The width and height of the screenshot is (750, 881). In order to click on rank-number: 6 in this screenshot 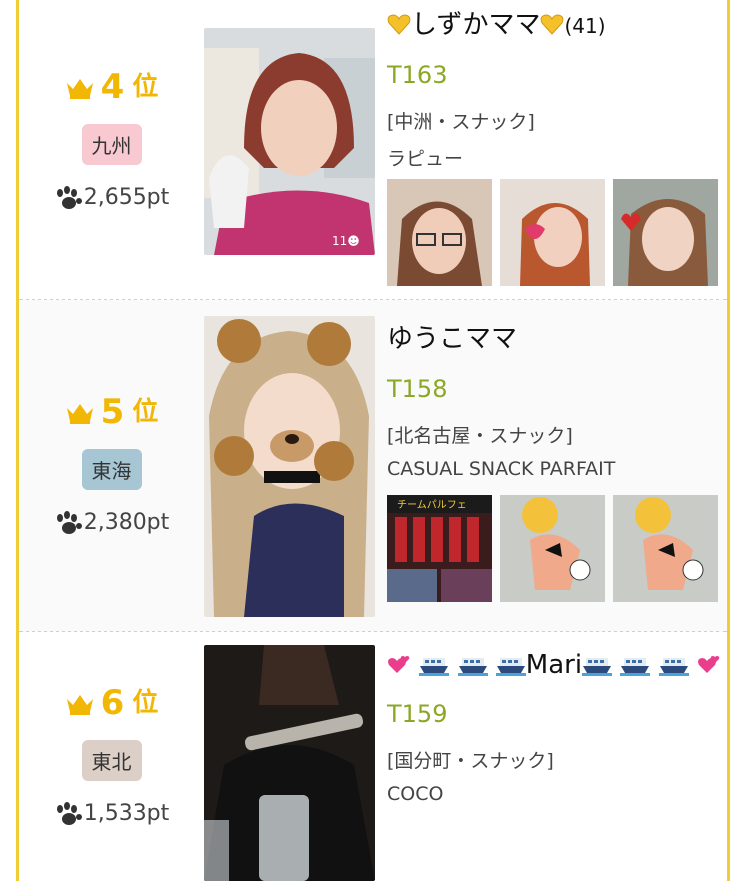, I will do `click(112, 703)`.